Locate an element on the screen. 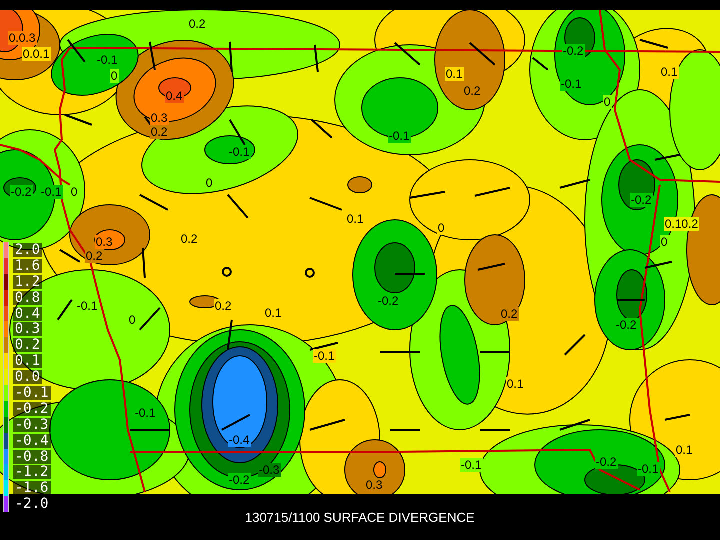  contour-label: 0.0.1 is located at coordinates (36, 54).